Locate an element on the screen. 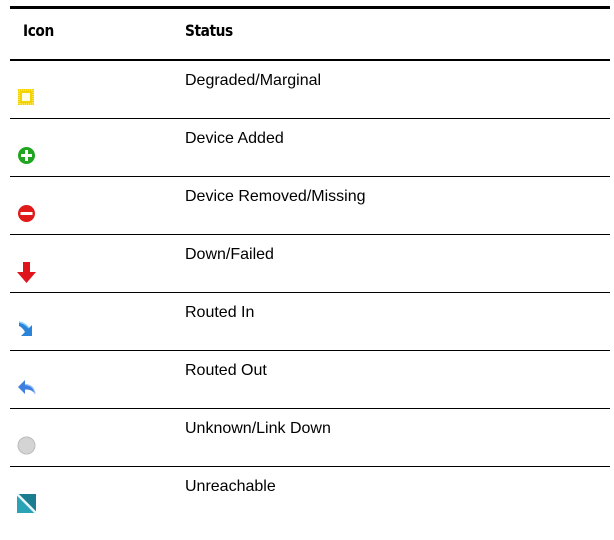  status-label: Device Removed/Missing is located at coordinates (275, 196).